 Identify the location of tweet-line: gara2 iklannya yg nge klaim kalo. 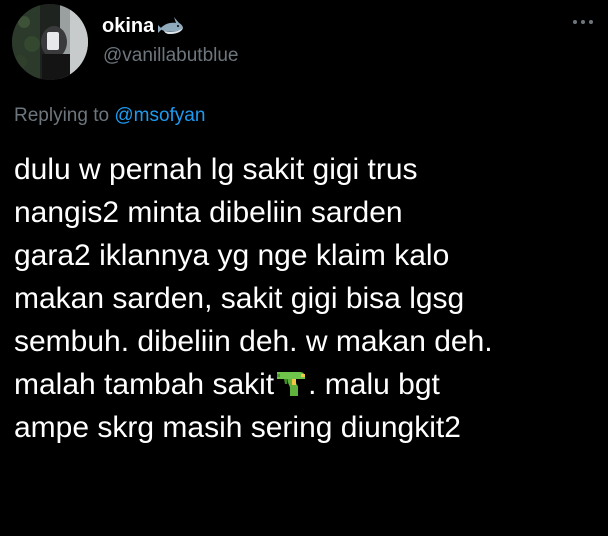
(232, 255).